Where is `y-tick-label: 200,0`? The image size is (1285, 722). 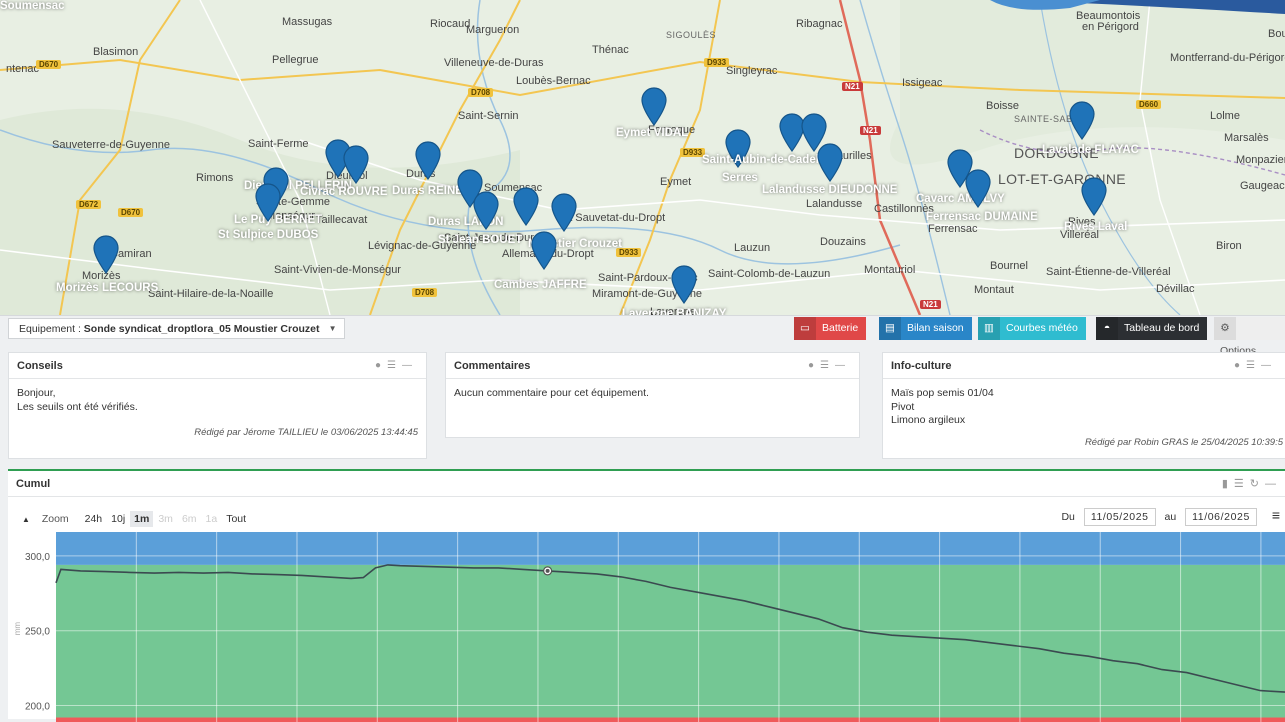
y-tick-label: 200,0 is located at coordinates (37, 707).